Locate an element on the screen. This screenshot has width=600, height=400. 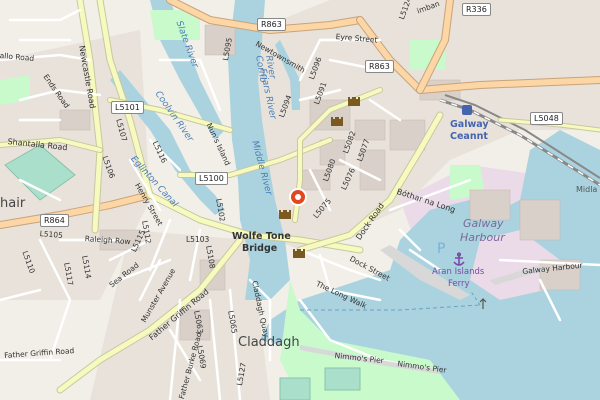
svg-text: P is located at coordinates (441, 248).